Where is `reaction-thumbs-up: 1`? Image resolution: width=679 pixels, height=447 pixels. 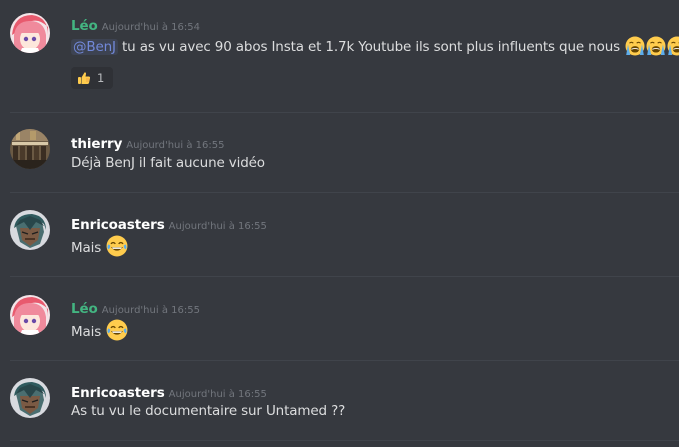
reaction-thumbs-up: 1 is located at coordinates (92, 78).